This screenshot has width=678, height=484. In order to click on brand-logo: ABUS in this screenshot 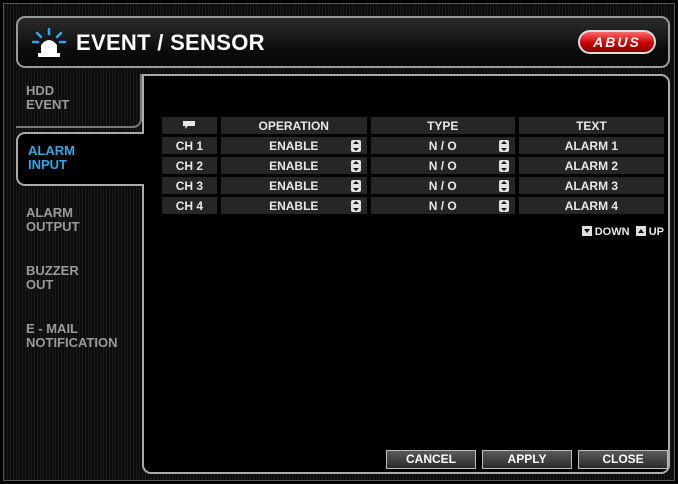, I will do `click(617, 42)`.